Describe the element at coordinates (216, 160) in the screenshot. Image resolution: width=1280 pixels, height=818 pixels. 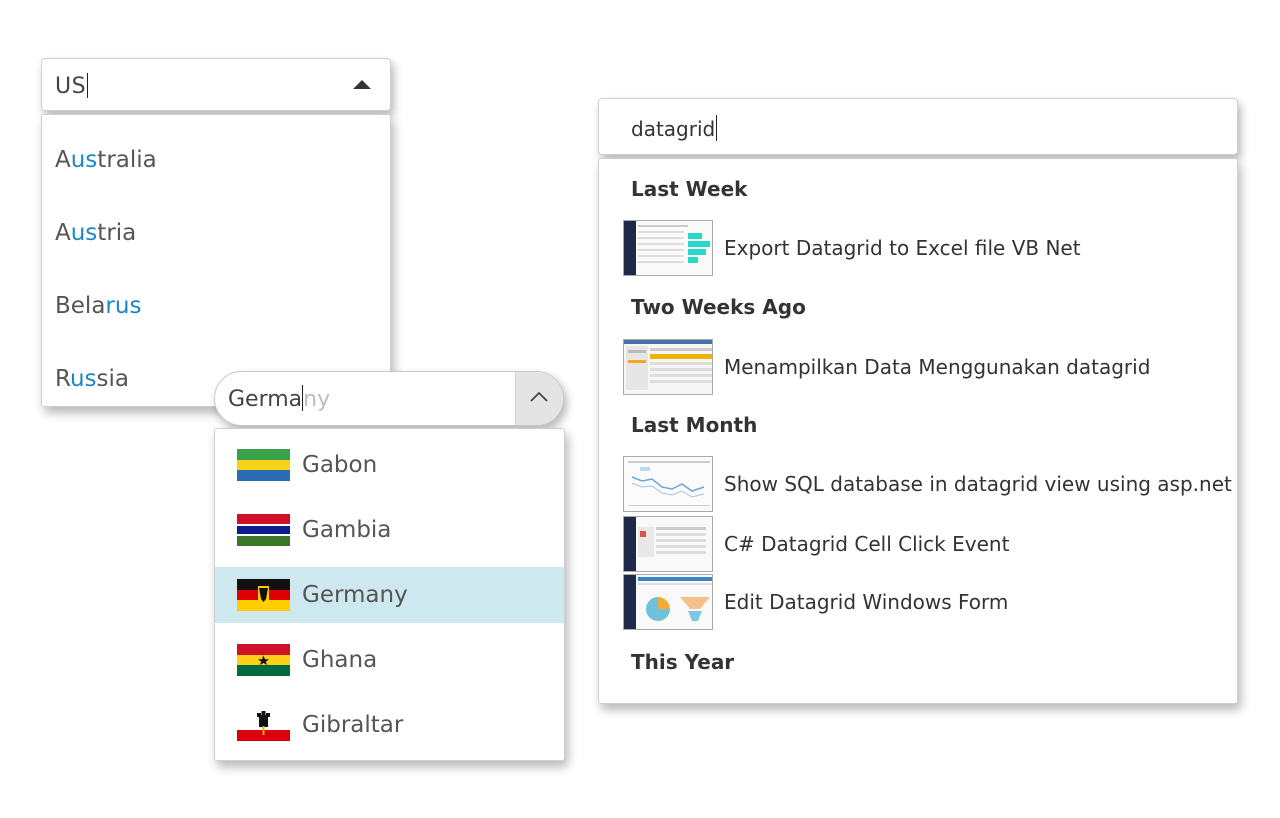
I see `list-item: Australia` at that location.